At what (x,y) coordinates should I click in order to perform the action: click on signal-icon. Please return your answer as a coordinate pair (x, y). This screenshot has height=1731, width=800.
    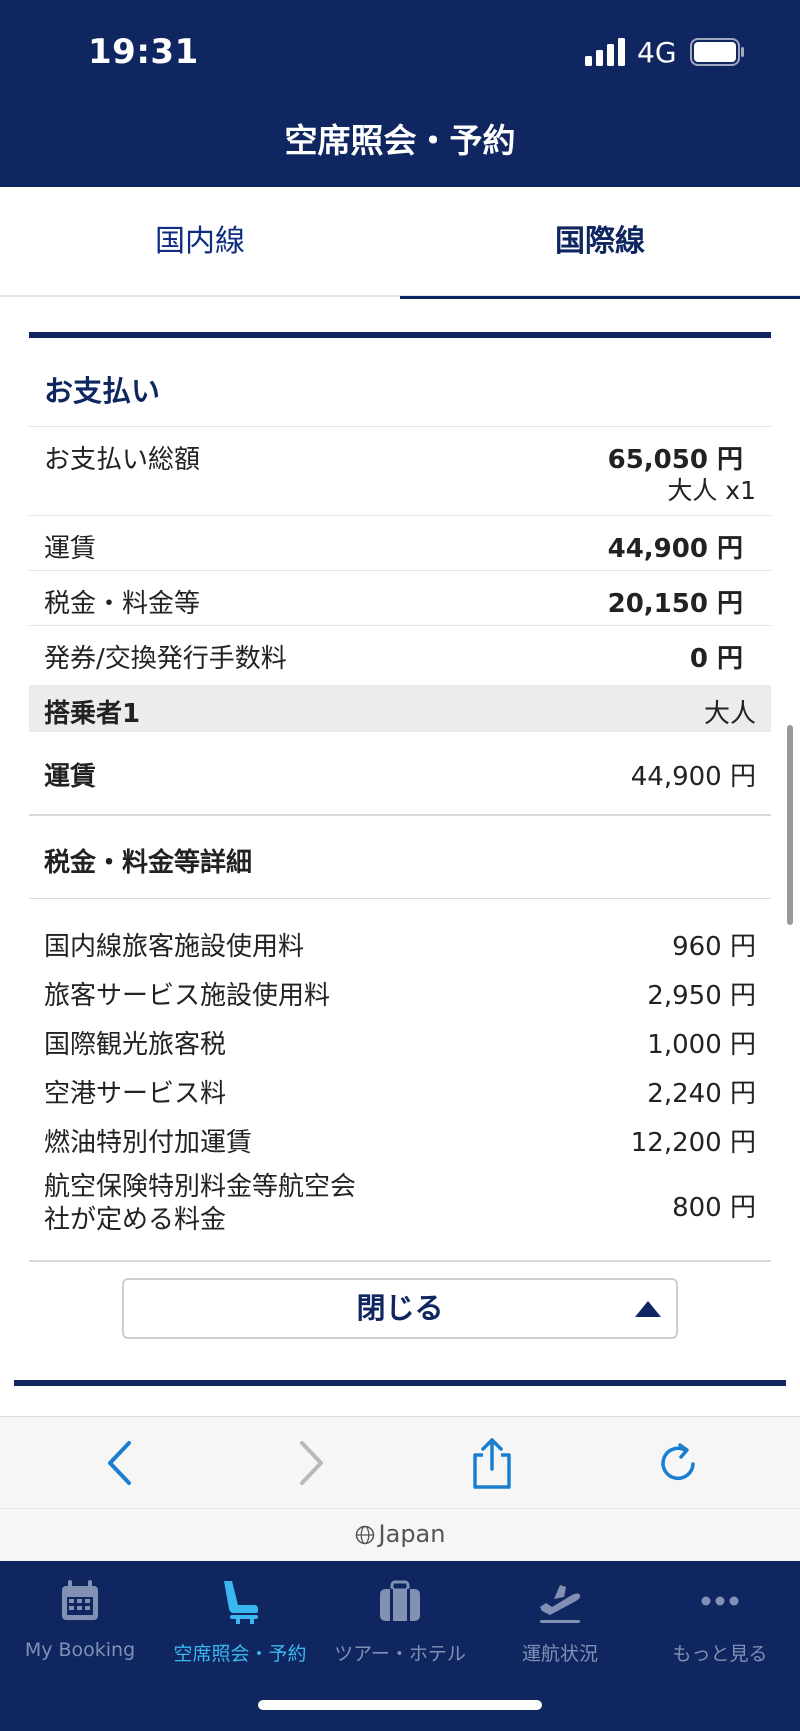
    Looking at the image, I should click on (605, 52).